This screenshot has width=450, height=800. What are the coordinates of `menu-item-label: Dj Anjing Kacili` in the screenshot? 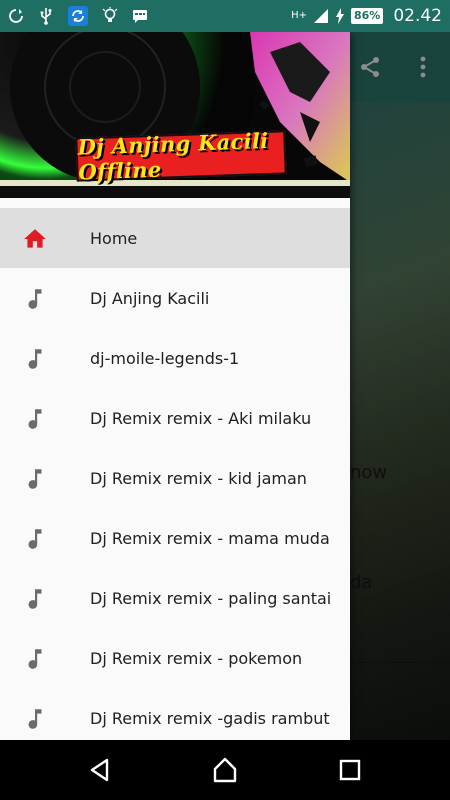 It's located at (150, 298).